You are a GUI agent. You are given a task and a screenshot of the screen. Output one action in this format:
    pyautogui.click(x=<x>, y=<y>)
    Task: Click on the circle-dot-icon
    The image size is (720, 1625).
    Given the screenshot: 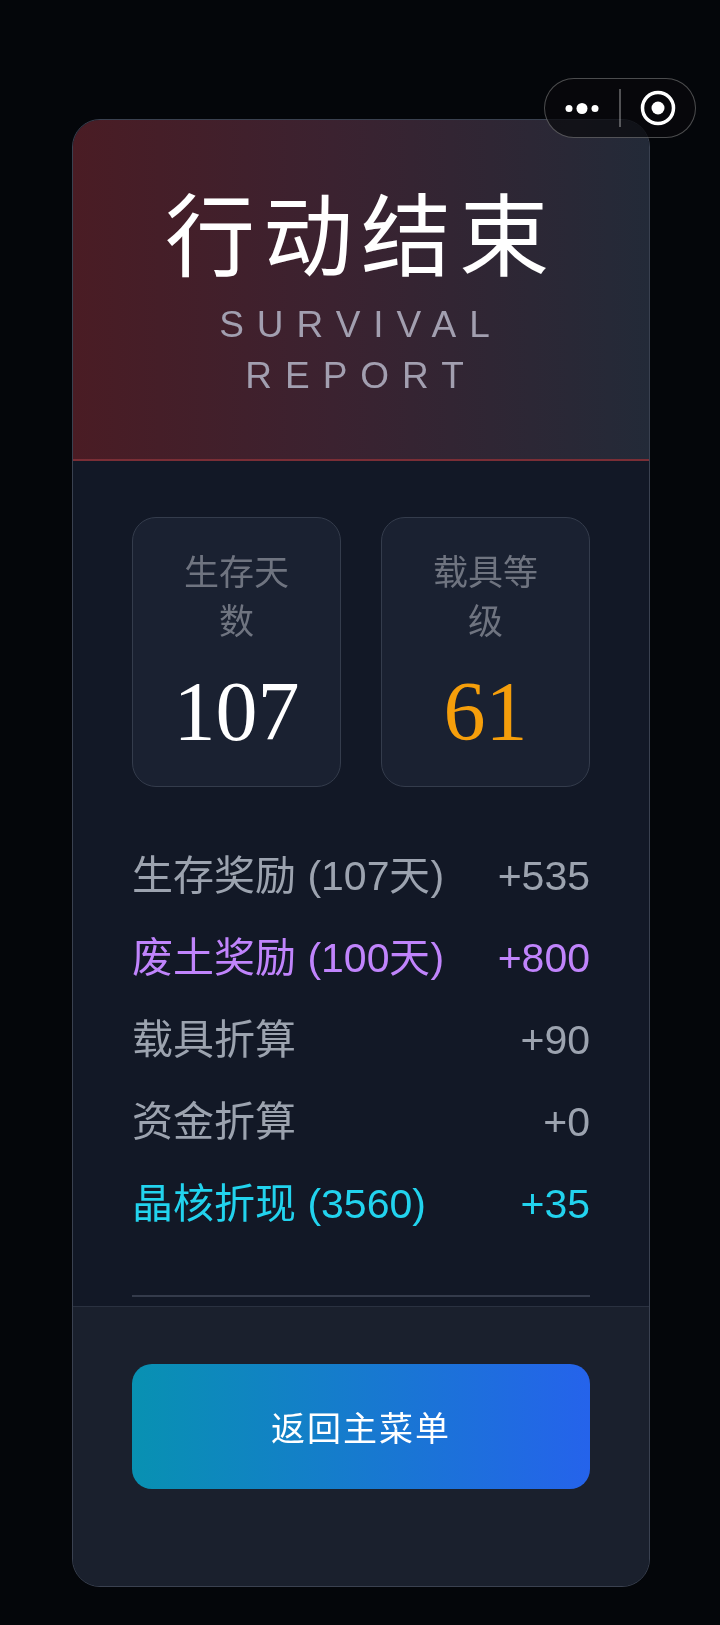 What is the action you would take?
    pyautogui.click(x=657, y=108)
    